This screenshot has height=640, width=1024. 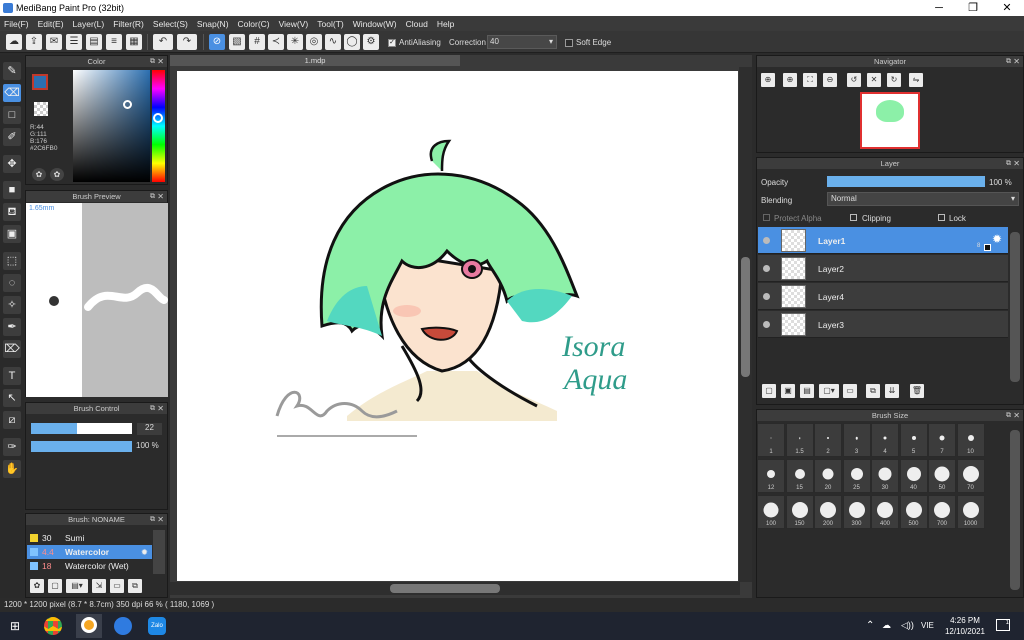 I want to click on zalo-icon: Zalo, so click(x=157, y=626).